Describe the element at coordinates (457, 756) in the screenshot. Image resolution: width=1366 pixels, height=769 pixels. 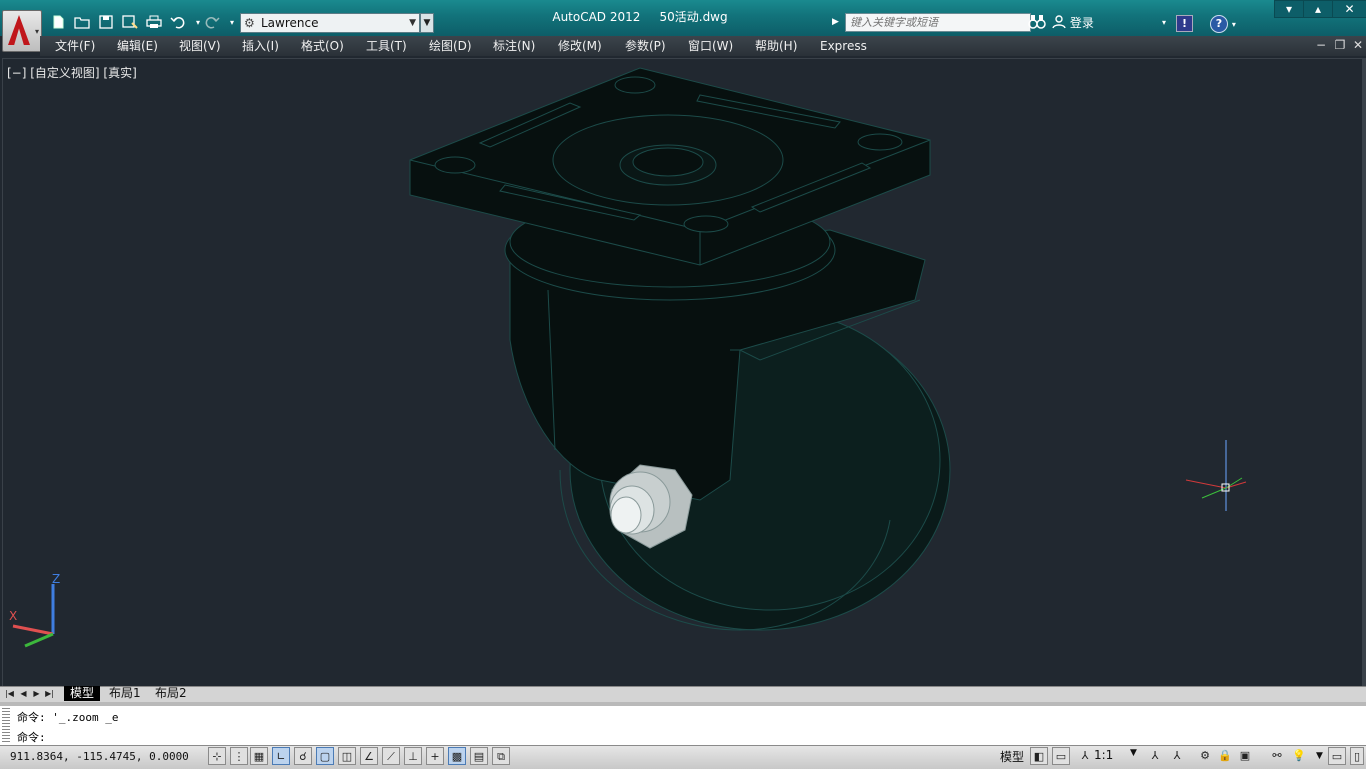
I see `transparency-icon: ▩` at that location.